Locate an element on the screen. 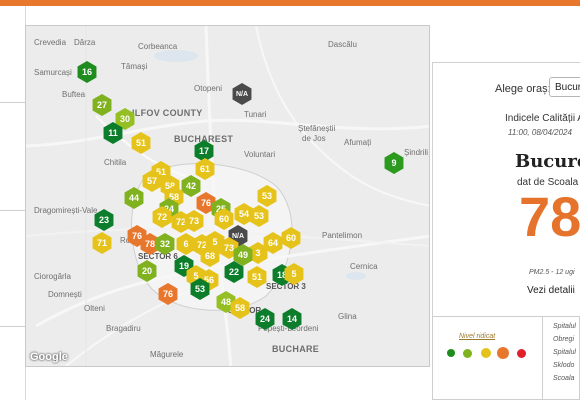 The height and width of the screenshot is (400, 580). place-label: Otopeni is located at coordinates (208, 88).